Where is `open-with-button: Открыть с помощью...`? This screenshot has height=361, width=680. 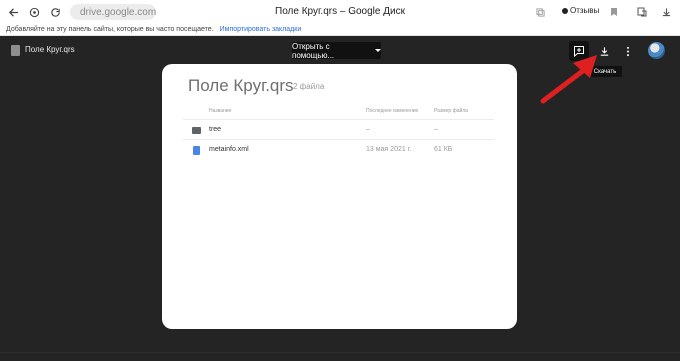
open-with-button: Открыть с помощью... is located at coordinates (336, 50).